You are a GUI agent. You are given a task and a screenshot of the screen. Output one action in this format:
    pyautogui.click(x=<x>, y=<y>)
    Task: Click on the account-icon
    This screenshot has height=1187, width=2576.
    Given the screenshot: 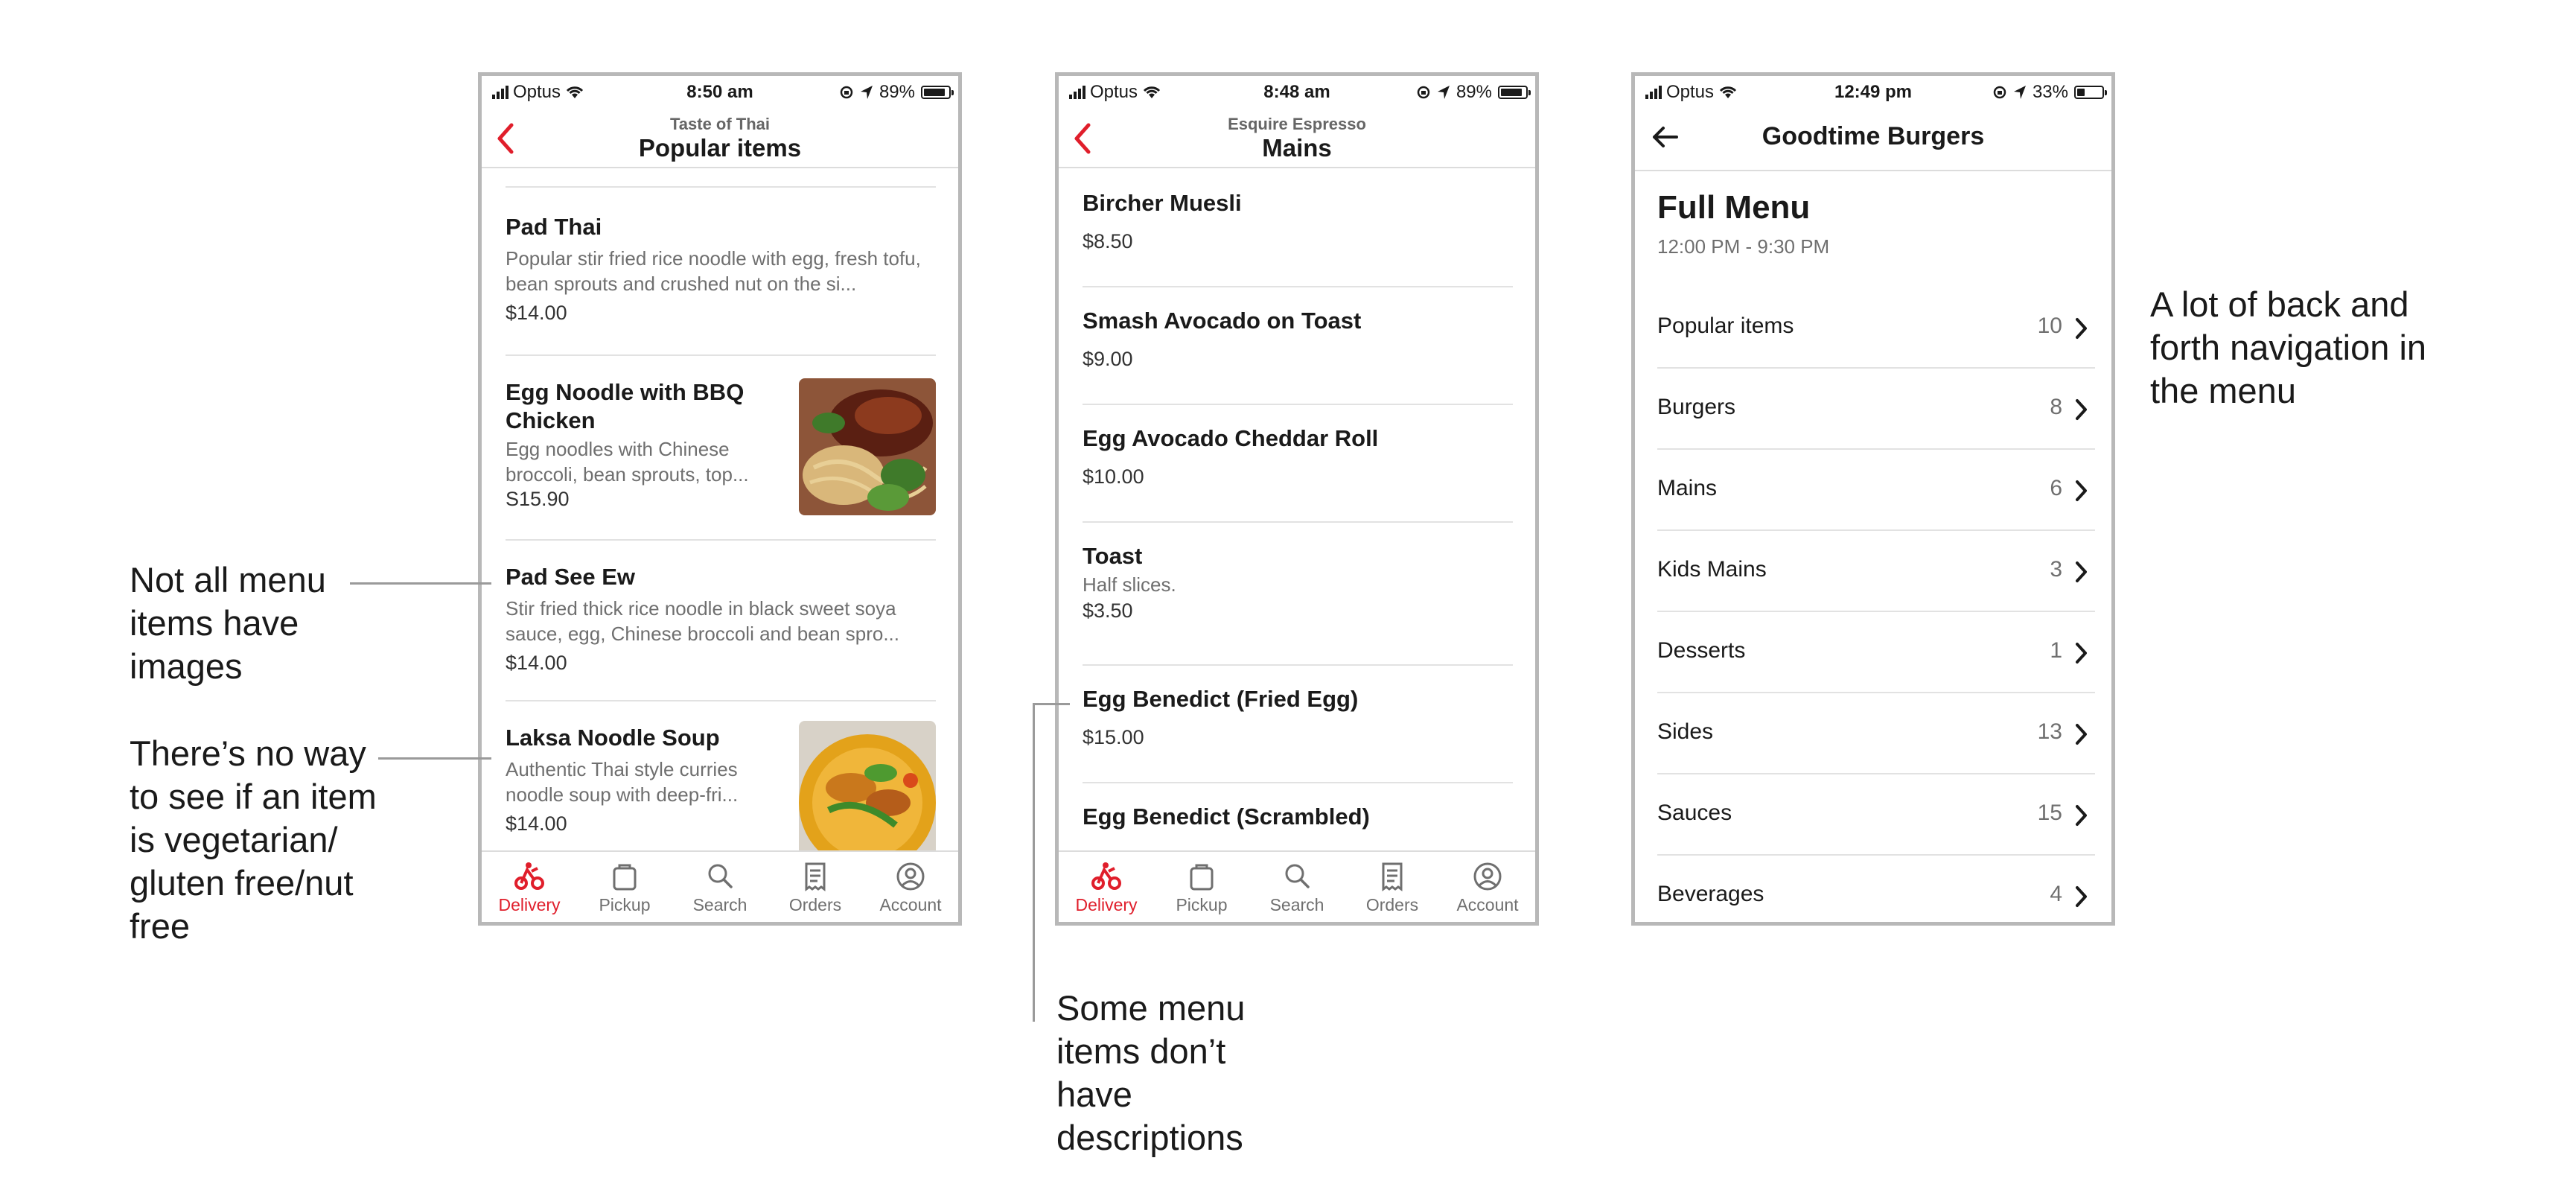 What is the action you would take?
    pyautogui.click(x=910, y=876)
    